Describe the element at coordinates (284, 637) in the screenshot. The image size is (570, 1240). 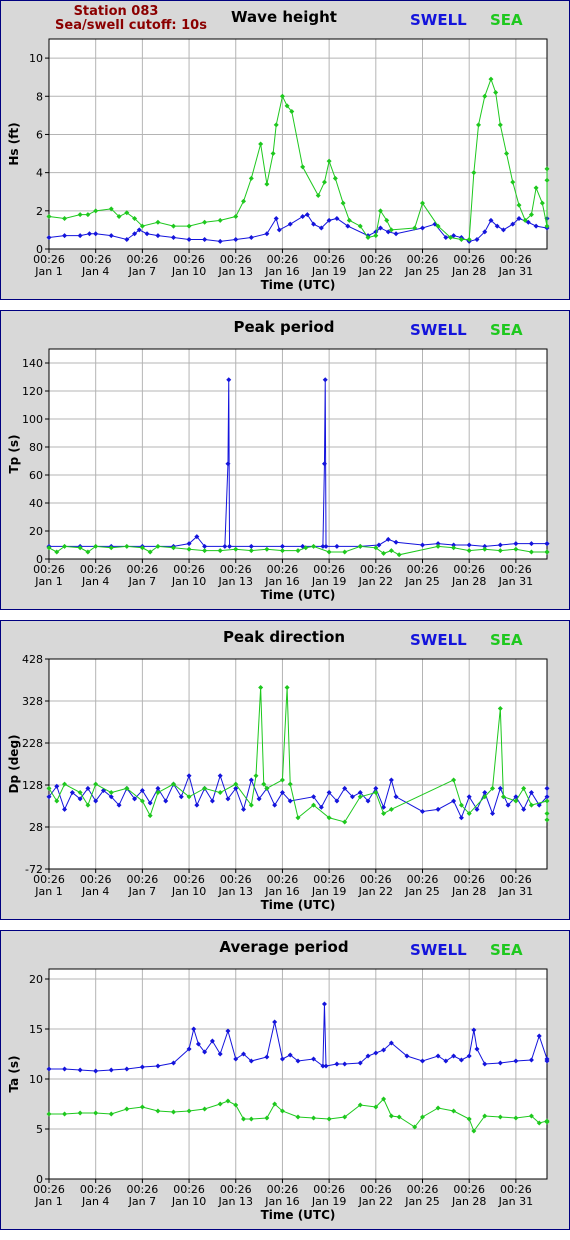
I see `chart-title: Peak direction` at that location.